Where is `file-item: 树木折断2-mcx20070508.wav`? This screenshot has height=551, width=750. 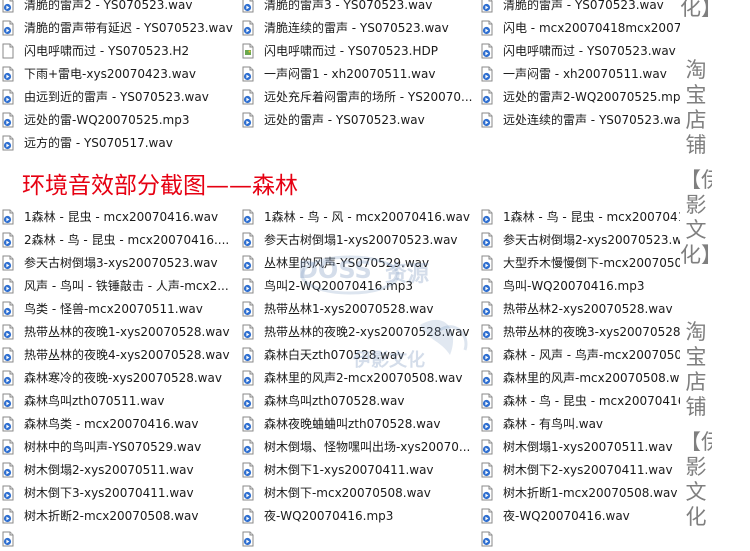
file-item: 树木折断2-mcx20070508.wav is located at coordinates (120, 516).